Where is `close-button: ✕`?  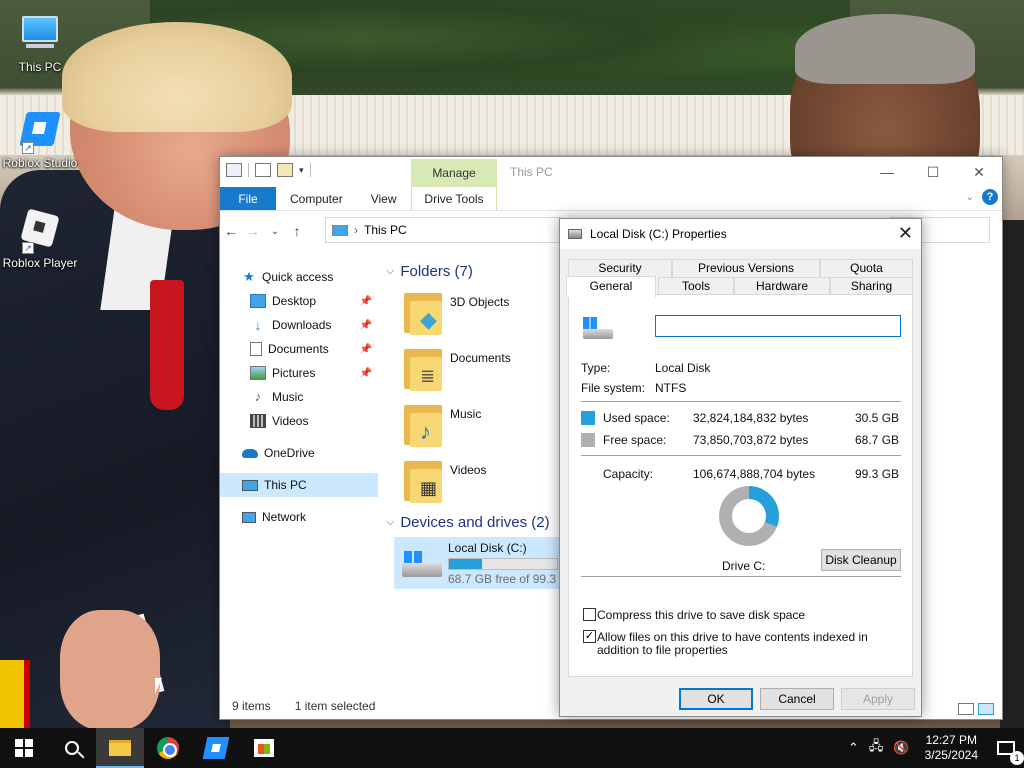
close-button: ✕ is located at coordinates (979, 172).